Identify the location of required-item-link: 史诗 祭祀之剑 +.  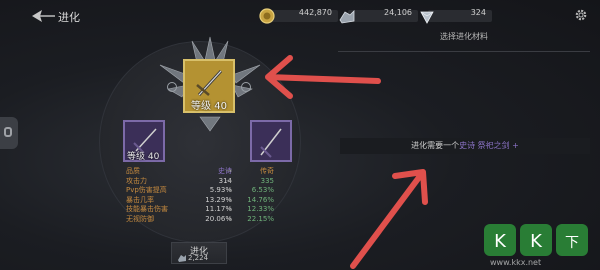
(489, 145).